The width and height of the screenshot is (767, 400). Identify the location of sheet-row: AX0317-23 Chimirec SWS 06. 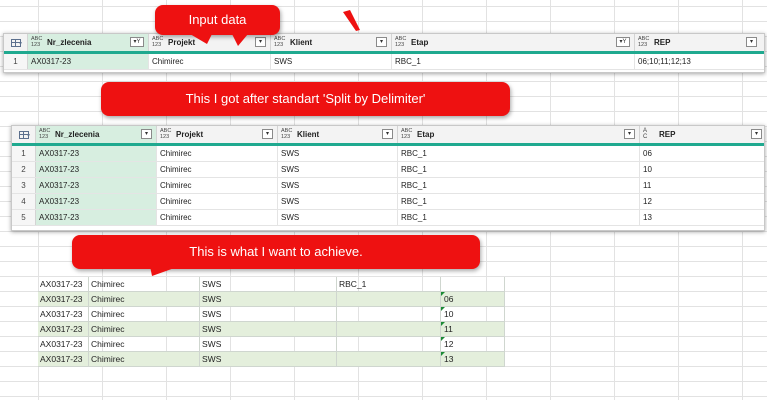
(271, 299).